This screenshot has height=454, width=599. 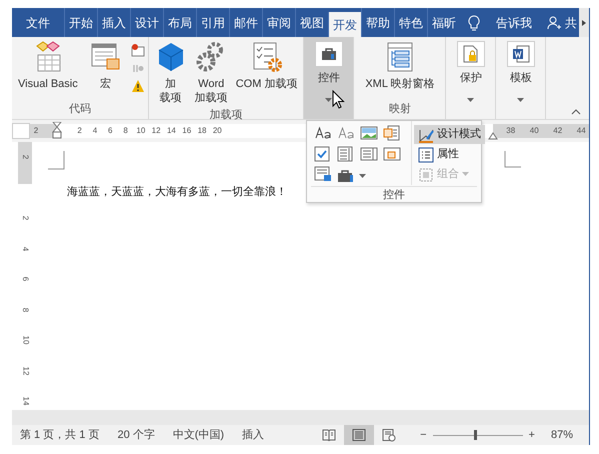 I want to click on ruler-number: 40, so click(x=534, y=131).